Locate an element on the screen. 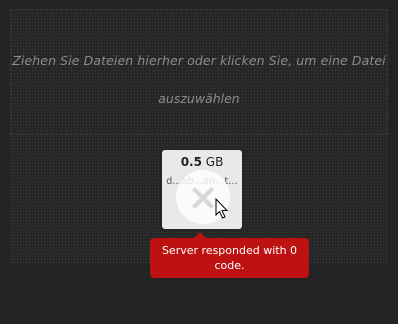 The height and width of the screenshot is (324, 398). error-tooltip: Server responded with 0 code. is located at coordinates (229, 255).